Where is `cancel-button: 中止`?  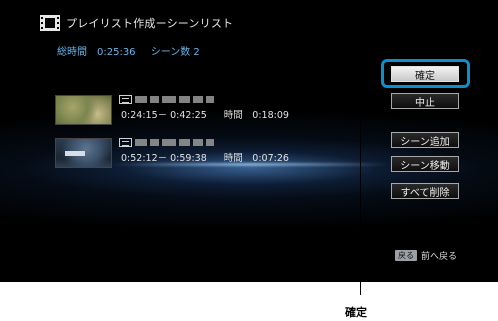 cancel-button: 中止 is located at coordinates (425, 101).